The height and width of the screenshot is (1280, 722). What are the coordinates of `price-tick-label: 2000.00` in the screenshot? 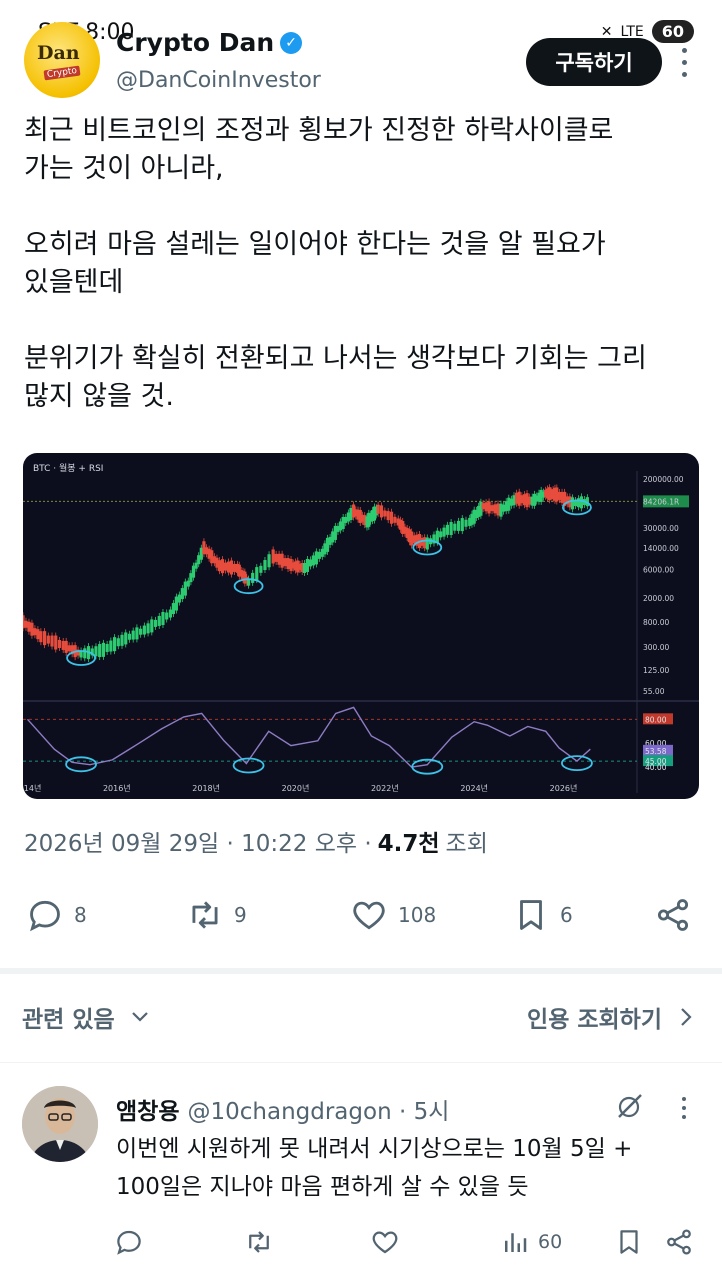 It's located at (658, 598).